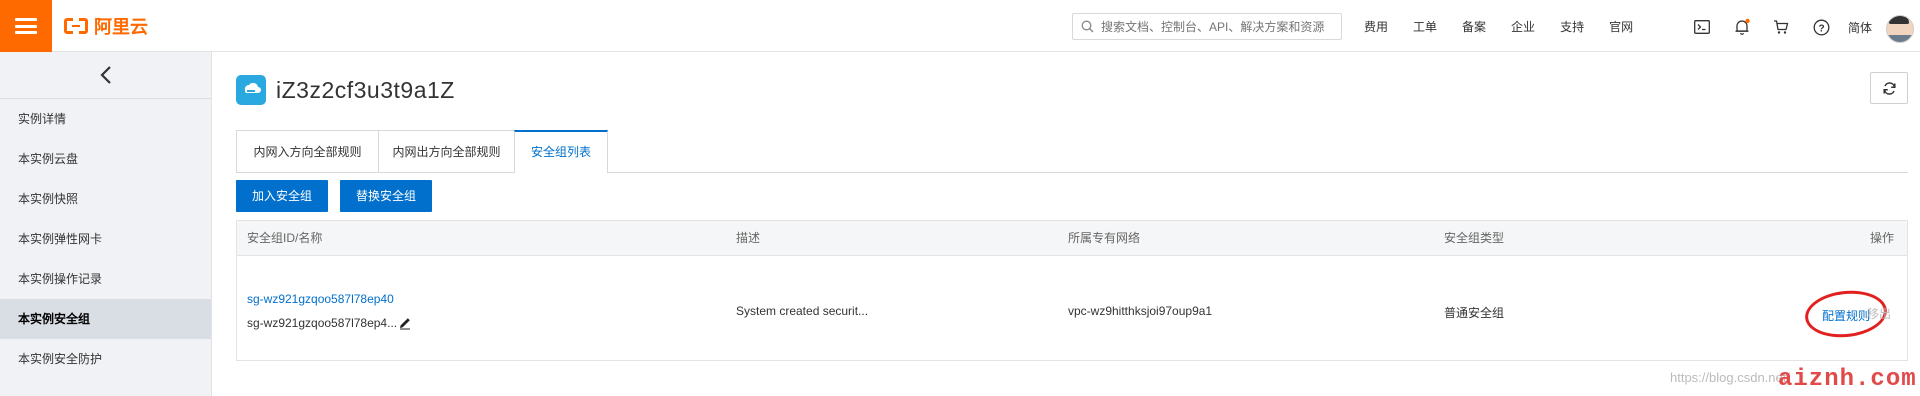 The width and height of the screenshot is (1920, 396). What do you see at coordinates (748, 238) in the screenshot?
I see `column-header-description: 描述` at bounding box center [748, 238].